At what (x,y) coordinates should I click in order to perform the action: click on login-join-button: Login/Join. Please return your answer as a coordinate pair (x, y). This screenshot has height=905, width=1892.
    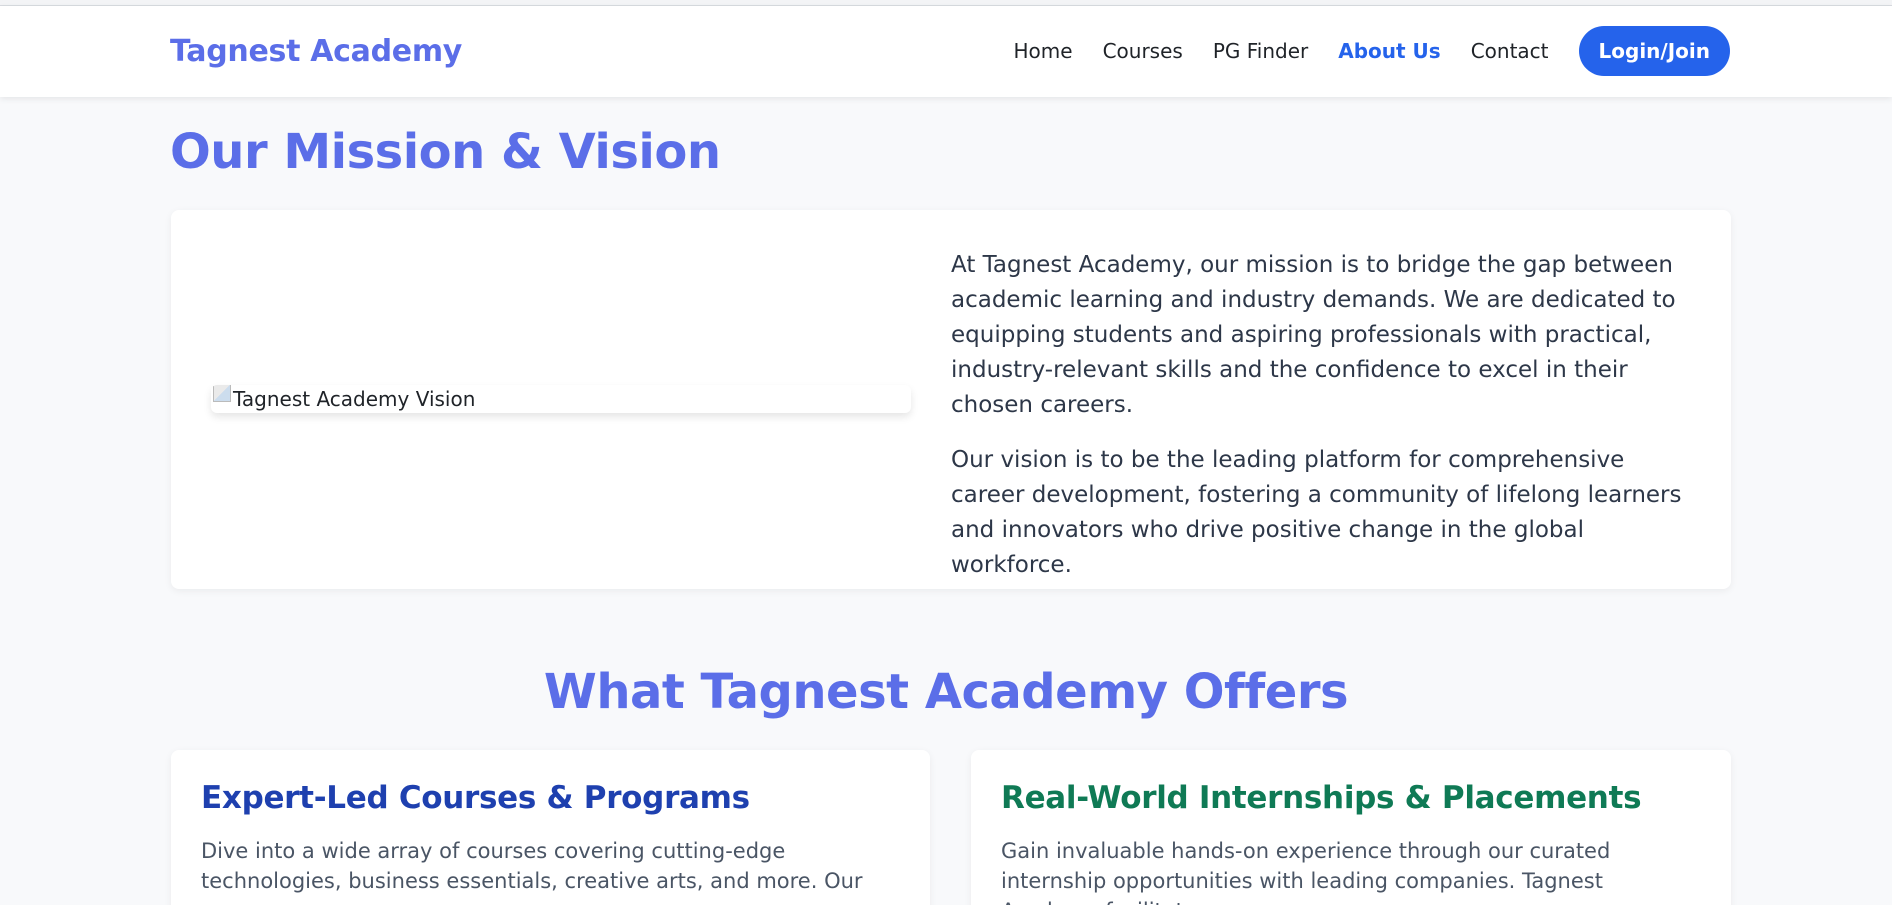
    Looking at the image, I should click on (1654, 51).